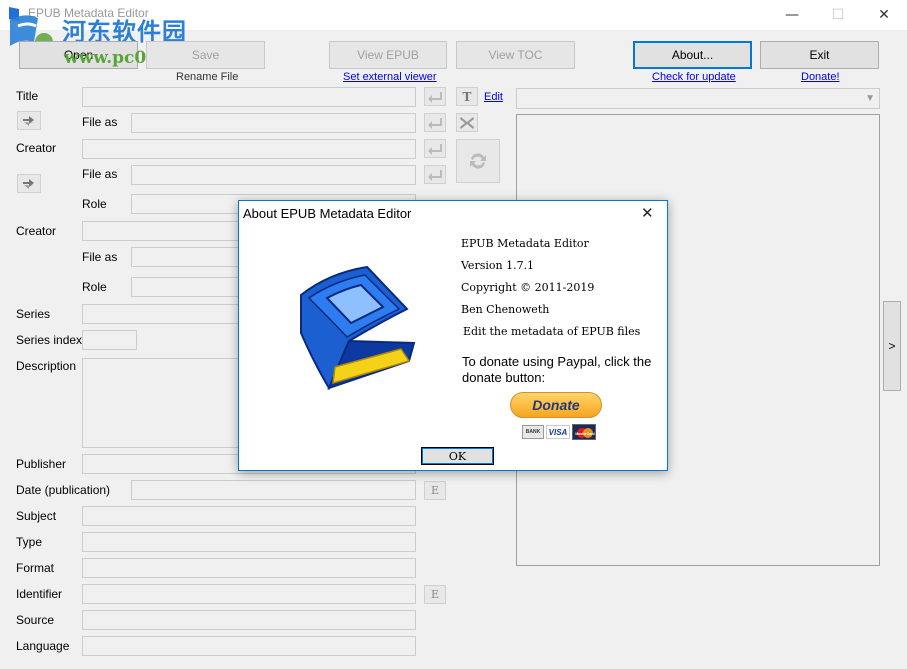 The image size is (907, 669). I want to click on swap-creator-button, so click(29, 183).